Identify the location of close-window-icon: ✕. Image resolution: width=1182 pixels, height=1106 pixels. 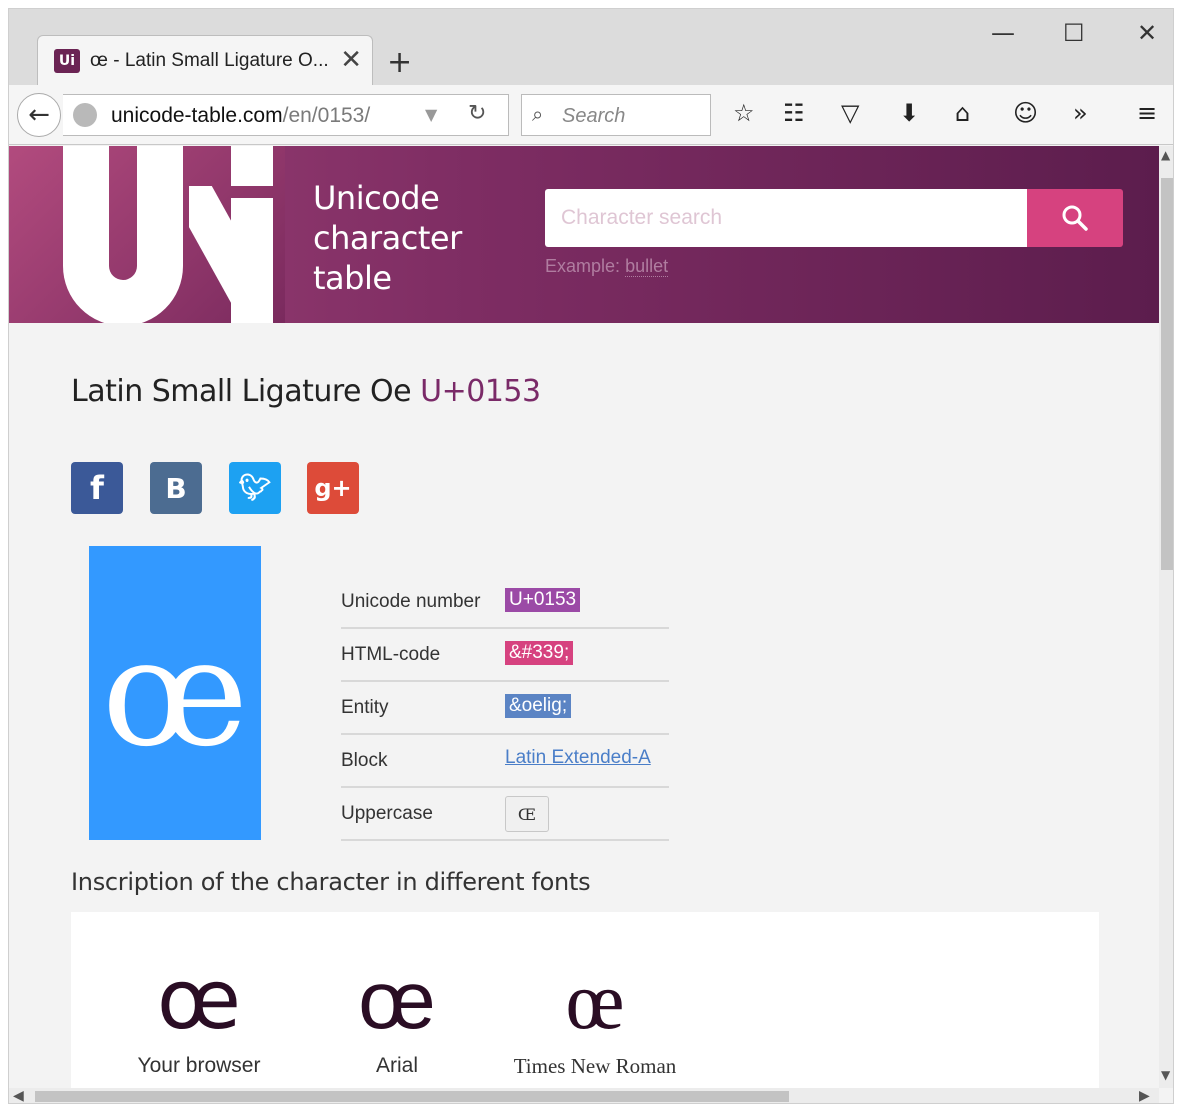
(1147, 33).